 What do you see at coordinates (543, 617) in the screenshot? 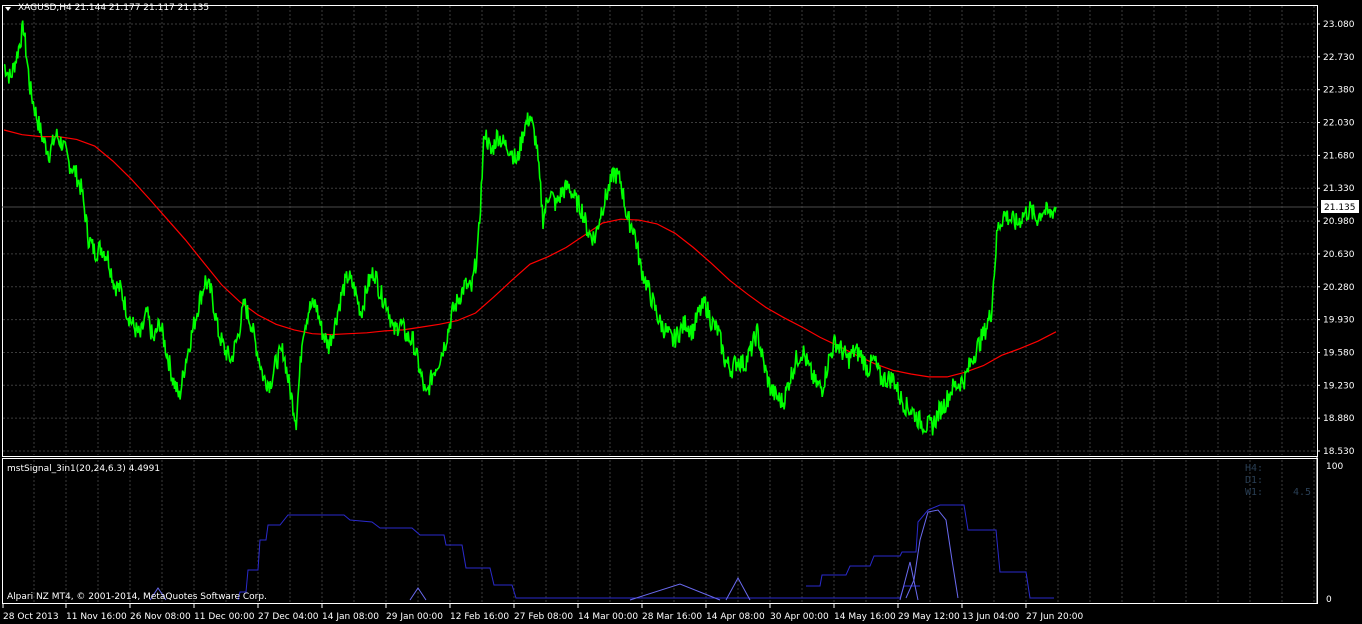
I see `x-tick-label: 27 Feb 08:00` at bounding box center [543, 617].